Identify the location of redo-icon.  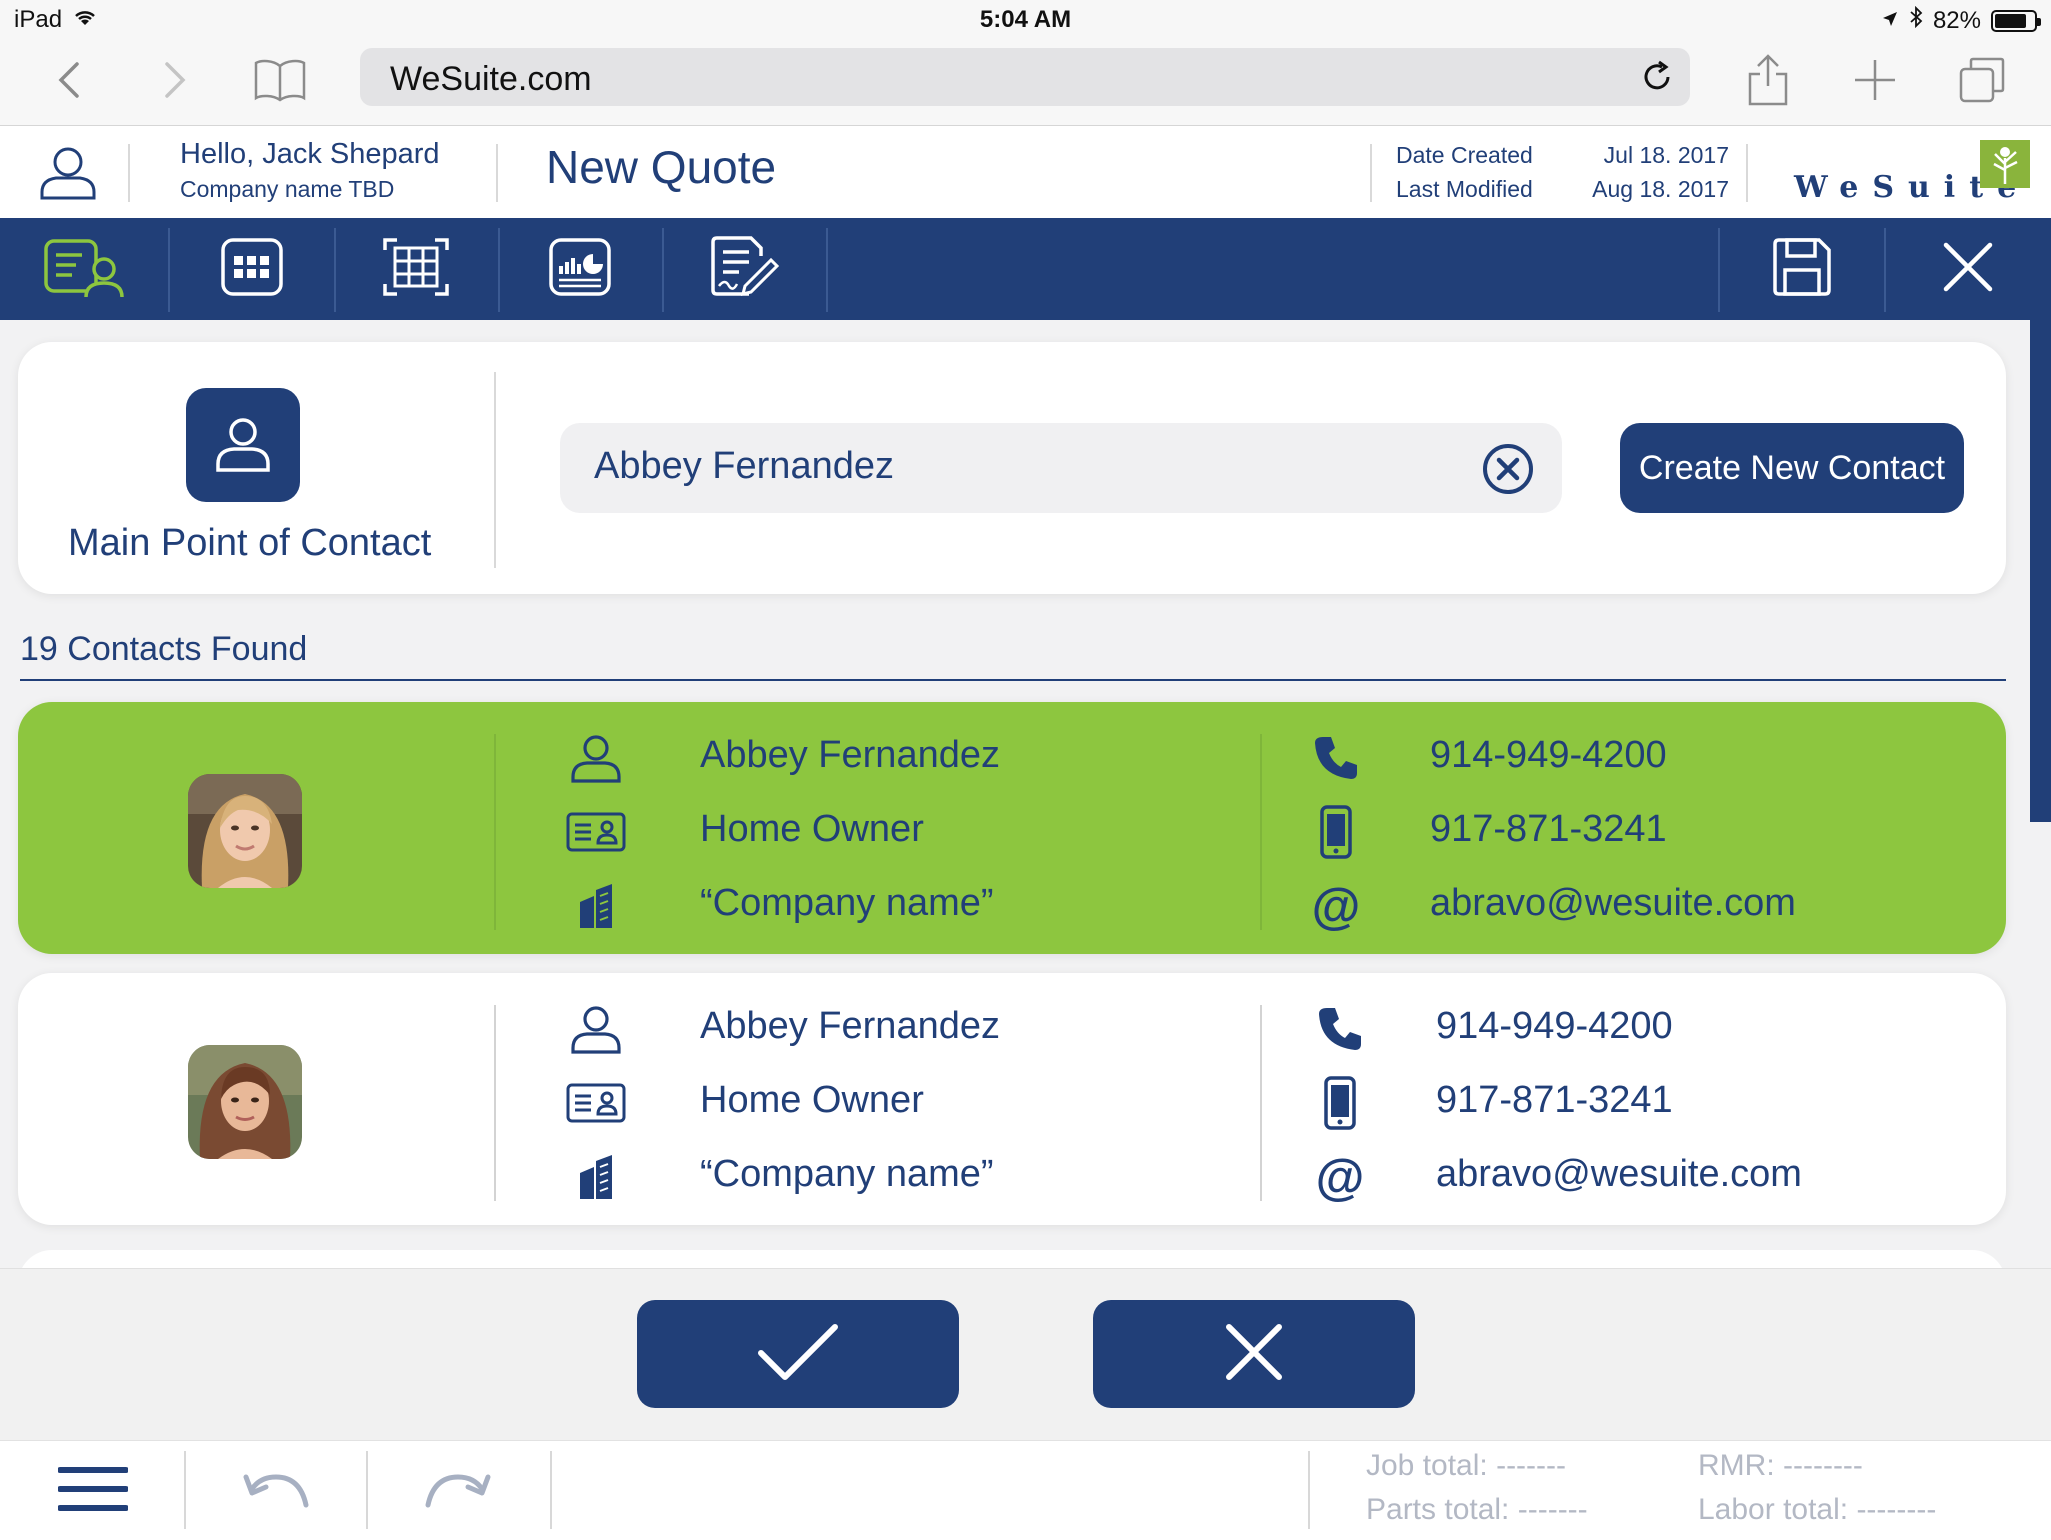
(457, 1491).